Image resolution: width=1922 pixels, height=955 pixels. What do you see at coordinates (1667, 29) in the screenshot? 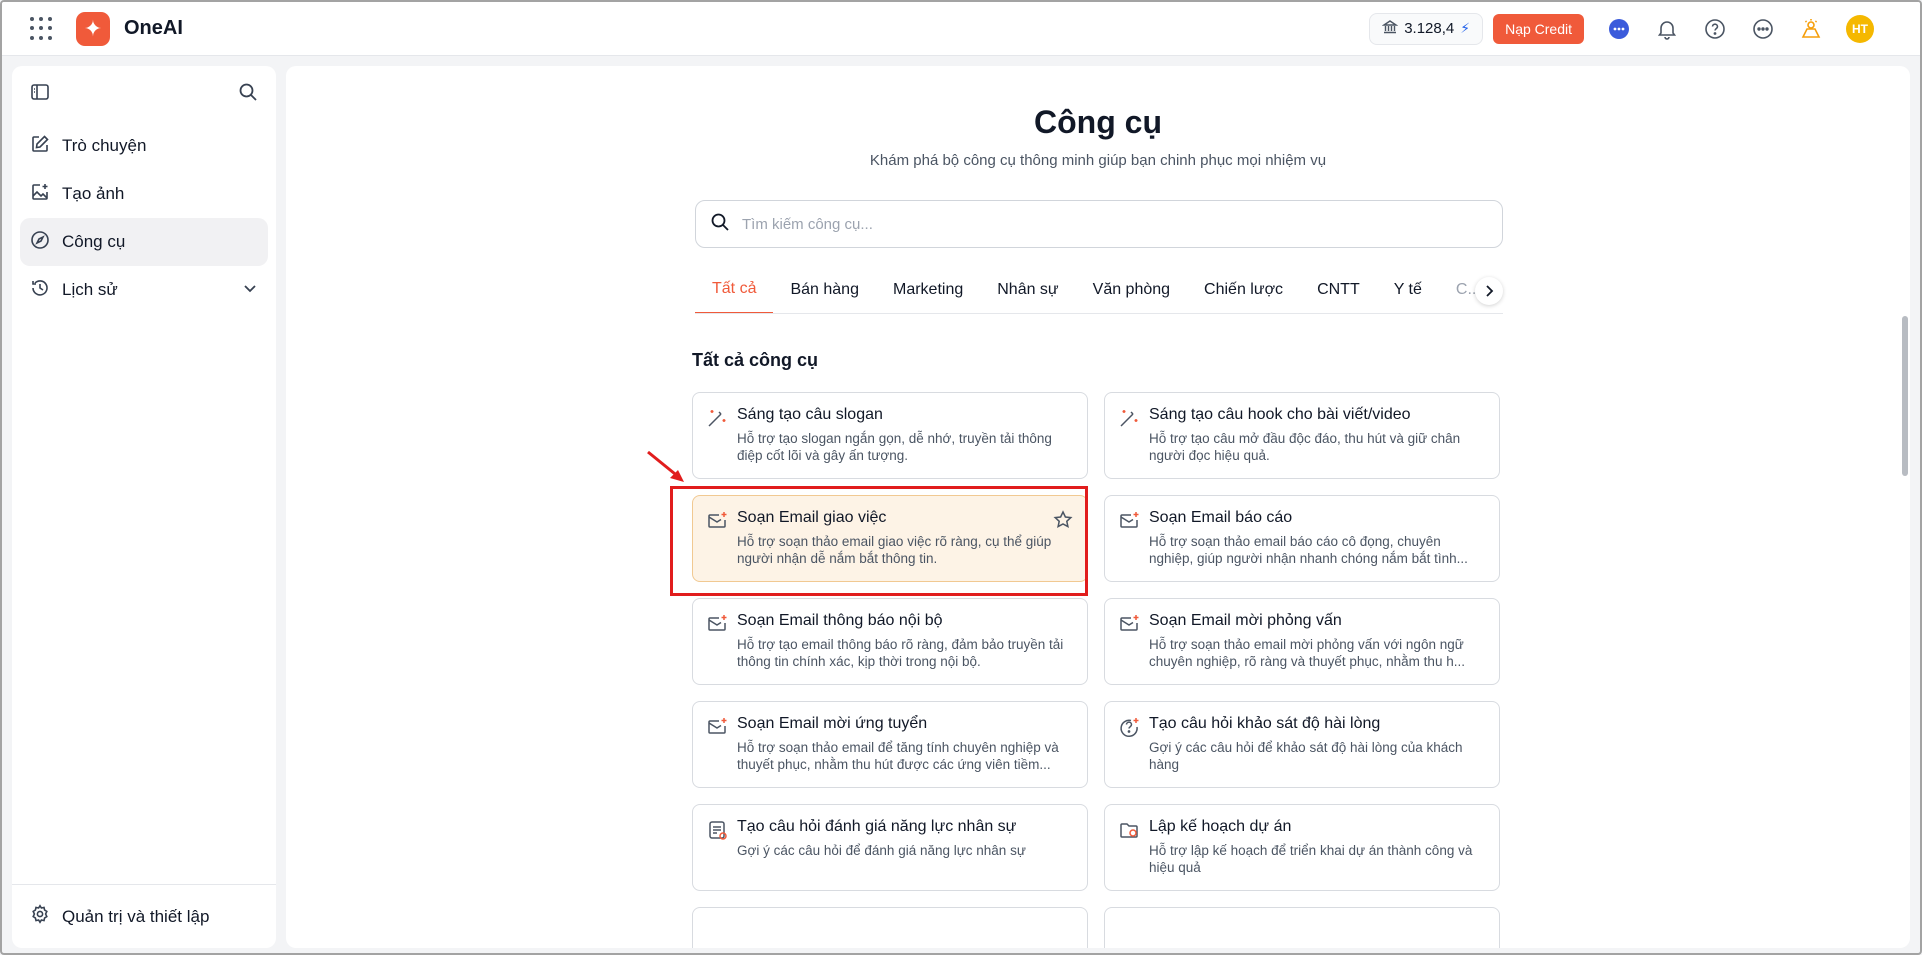
I see `bell-icon` at bounding box center [1667, 29].